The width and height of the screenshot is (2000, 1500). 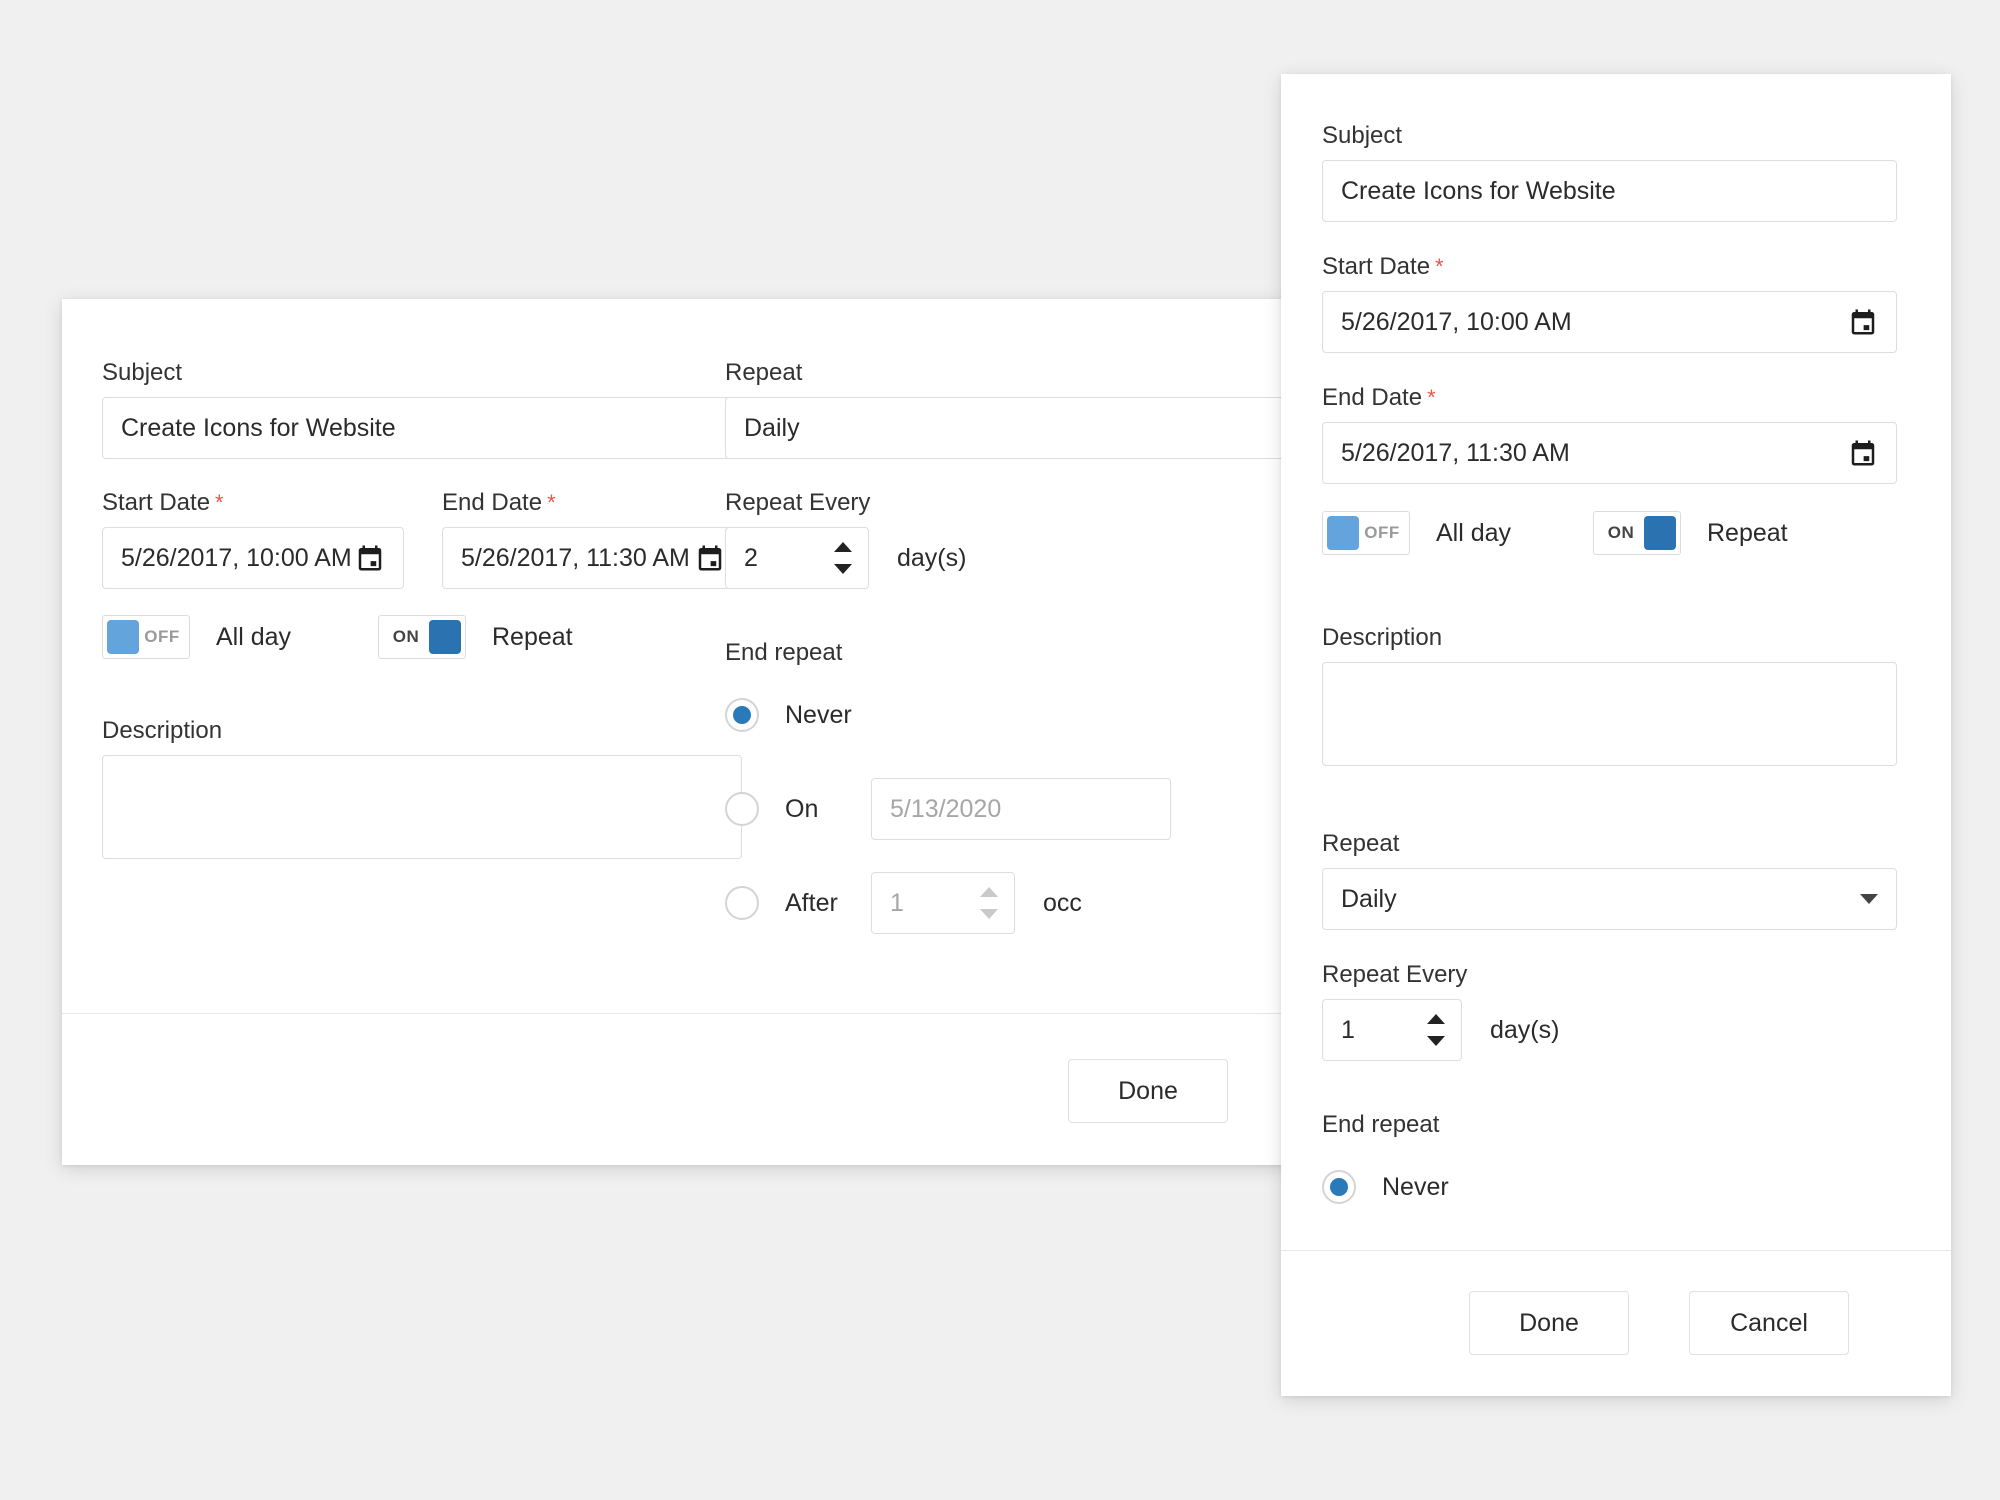 What do you see at coordinates (1343, 533) in the screenshot?
I see `front-all-day-switch-thumb` at bounding box center [1343, 533].